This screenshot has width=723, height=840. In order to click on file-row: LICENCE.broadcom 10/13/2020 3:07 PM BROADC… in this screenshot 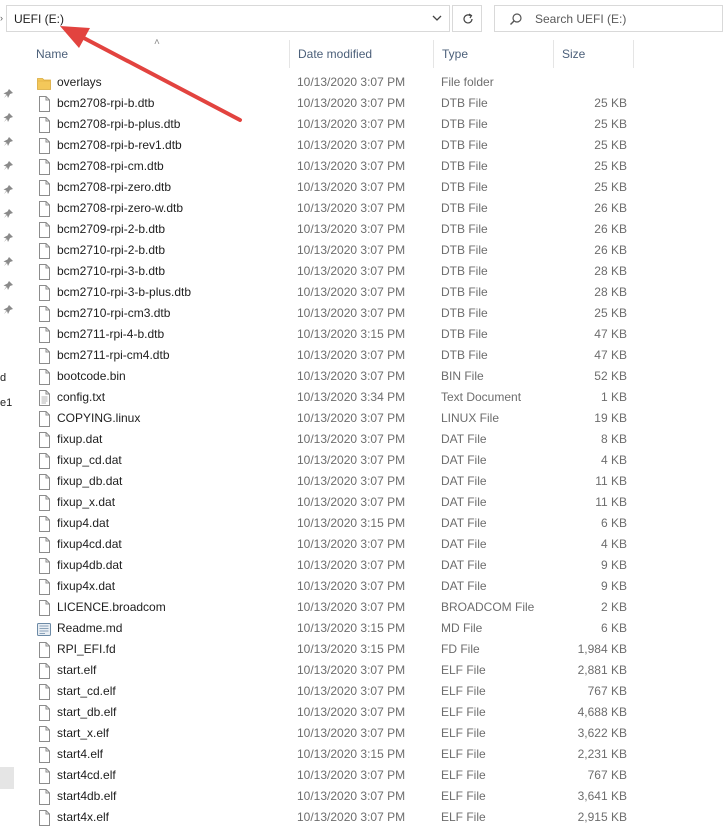, I will do `click(375, 607)`.